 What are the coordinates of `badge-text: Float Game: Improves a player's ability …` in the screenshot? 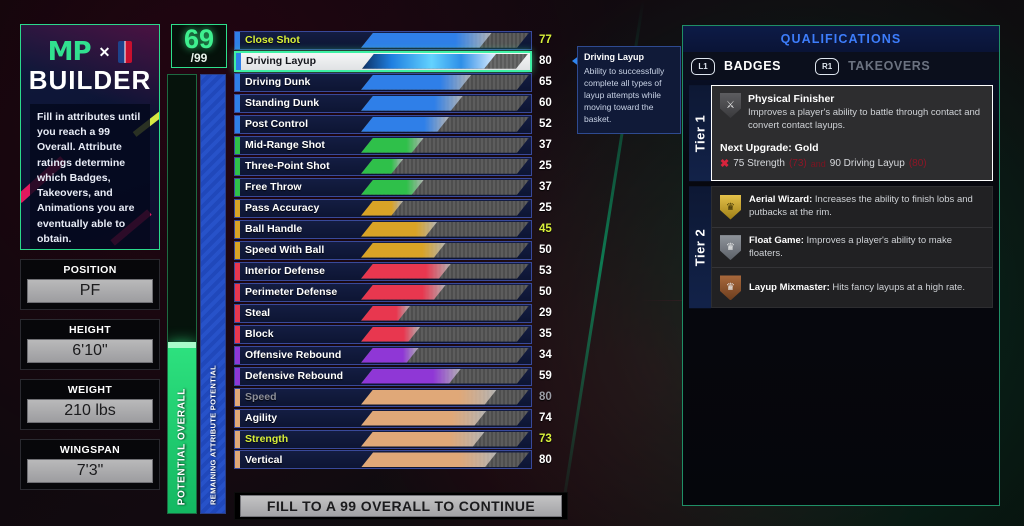 It's located at (866, 248).